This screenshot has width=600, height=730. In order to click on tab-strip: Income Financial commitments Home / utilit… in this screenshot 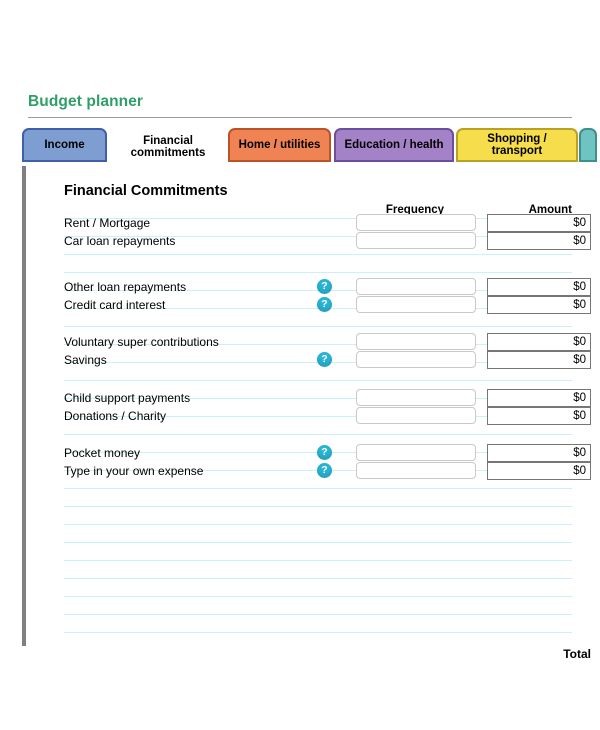, I will do `click(309, 147)`.